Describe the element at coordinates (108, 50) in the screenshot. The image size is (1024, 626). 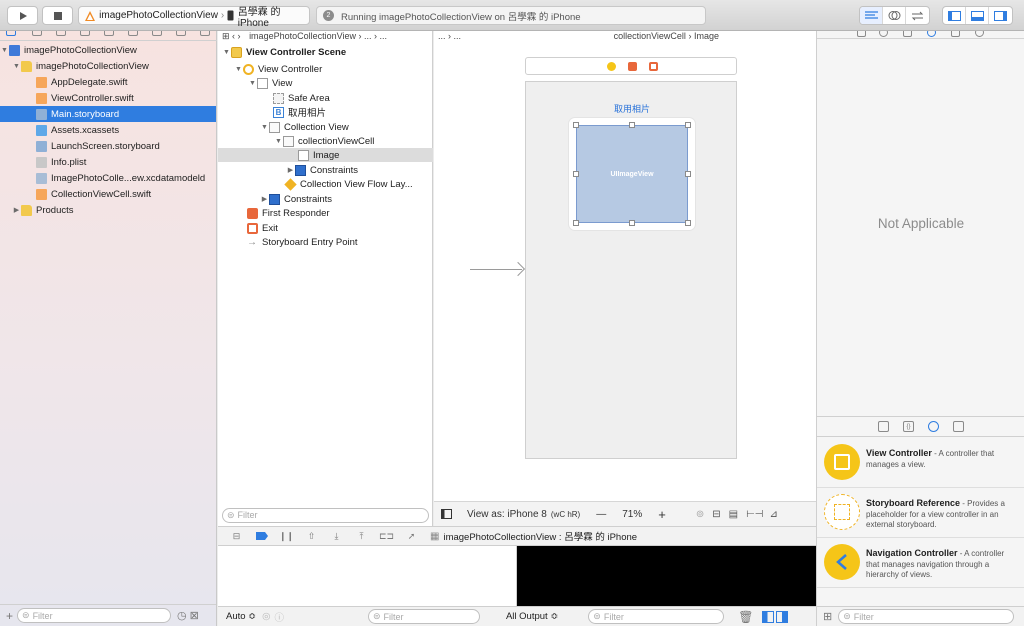
I see `nav-item-project: ▼ imagePhotoCollectionView` at that location.